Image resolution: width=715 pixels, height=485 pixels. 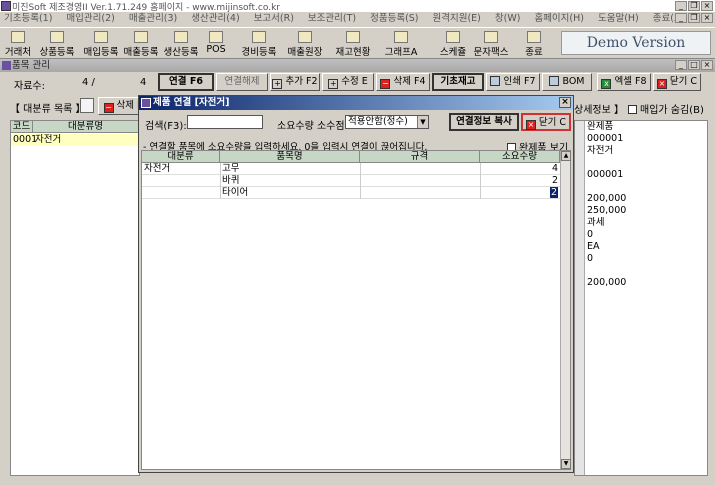 I want to click on detail-panel-header: 상세정보 】 매입가 숨김(B), so click(x=641, y=107).